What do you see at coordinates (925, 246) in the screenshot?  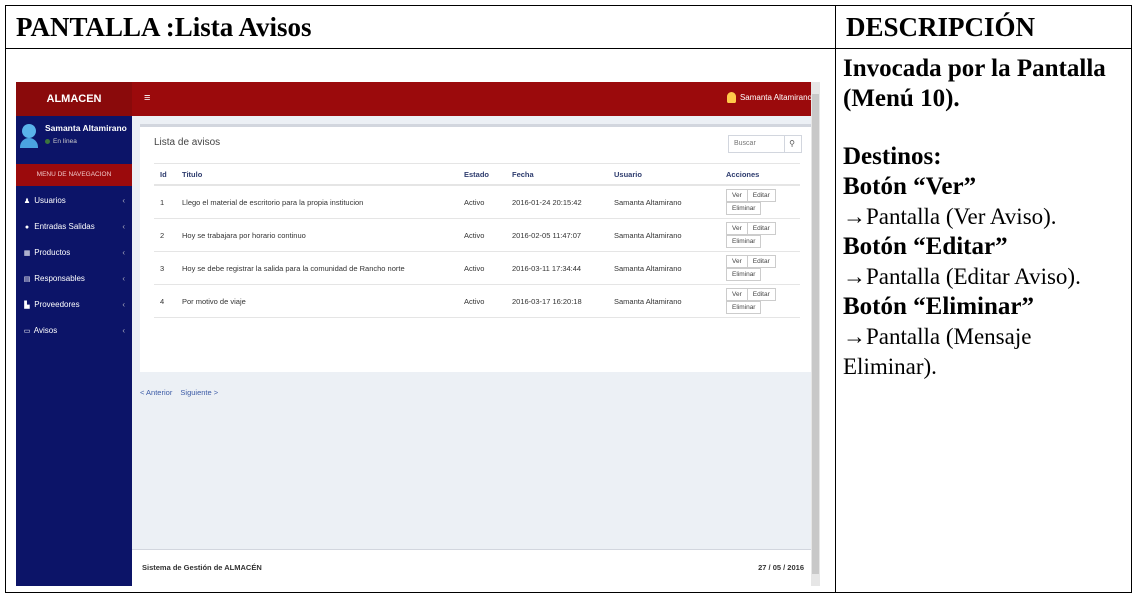 I see `editar-label: Botón “Editar”` at bounding box center [925, 246].